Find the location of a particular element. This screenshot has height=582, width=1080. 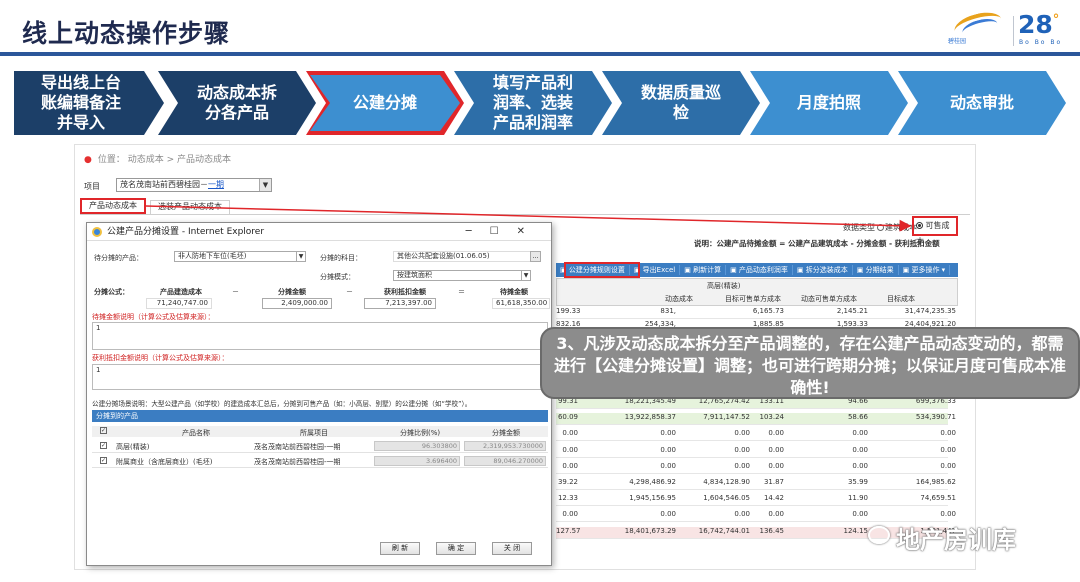

step-2-line: 动态成本拆 is located at coordinates (236, 92).